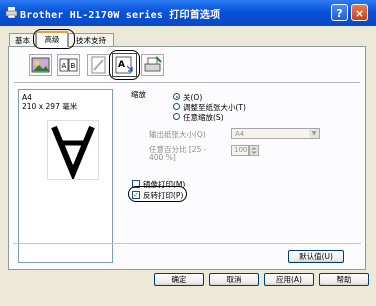  Describe the element at coordinates (339, 12) in the screenshot. I see `help-title-button: ?` at that location.